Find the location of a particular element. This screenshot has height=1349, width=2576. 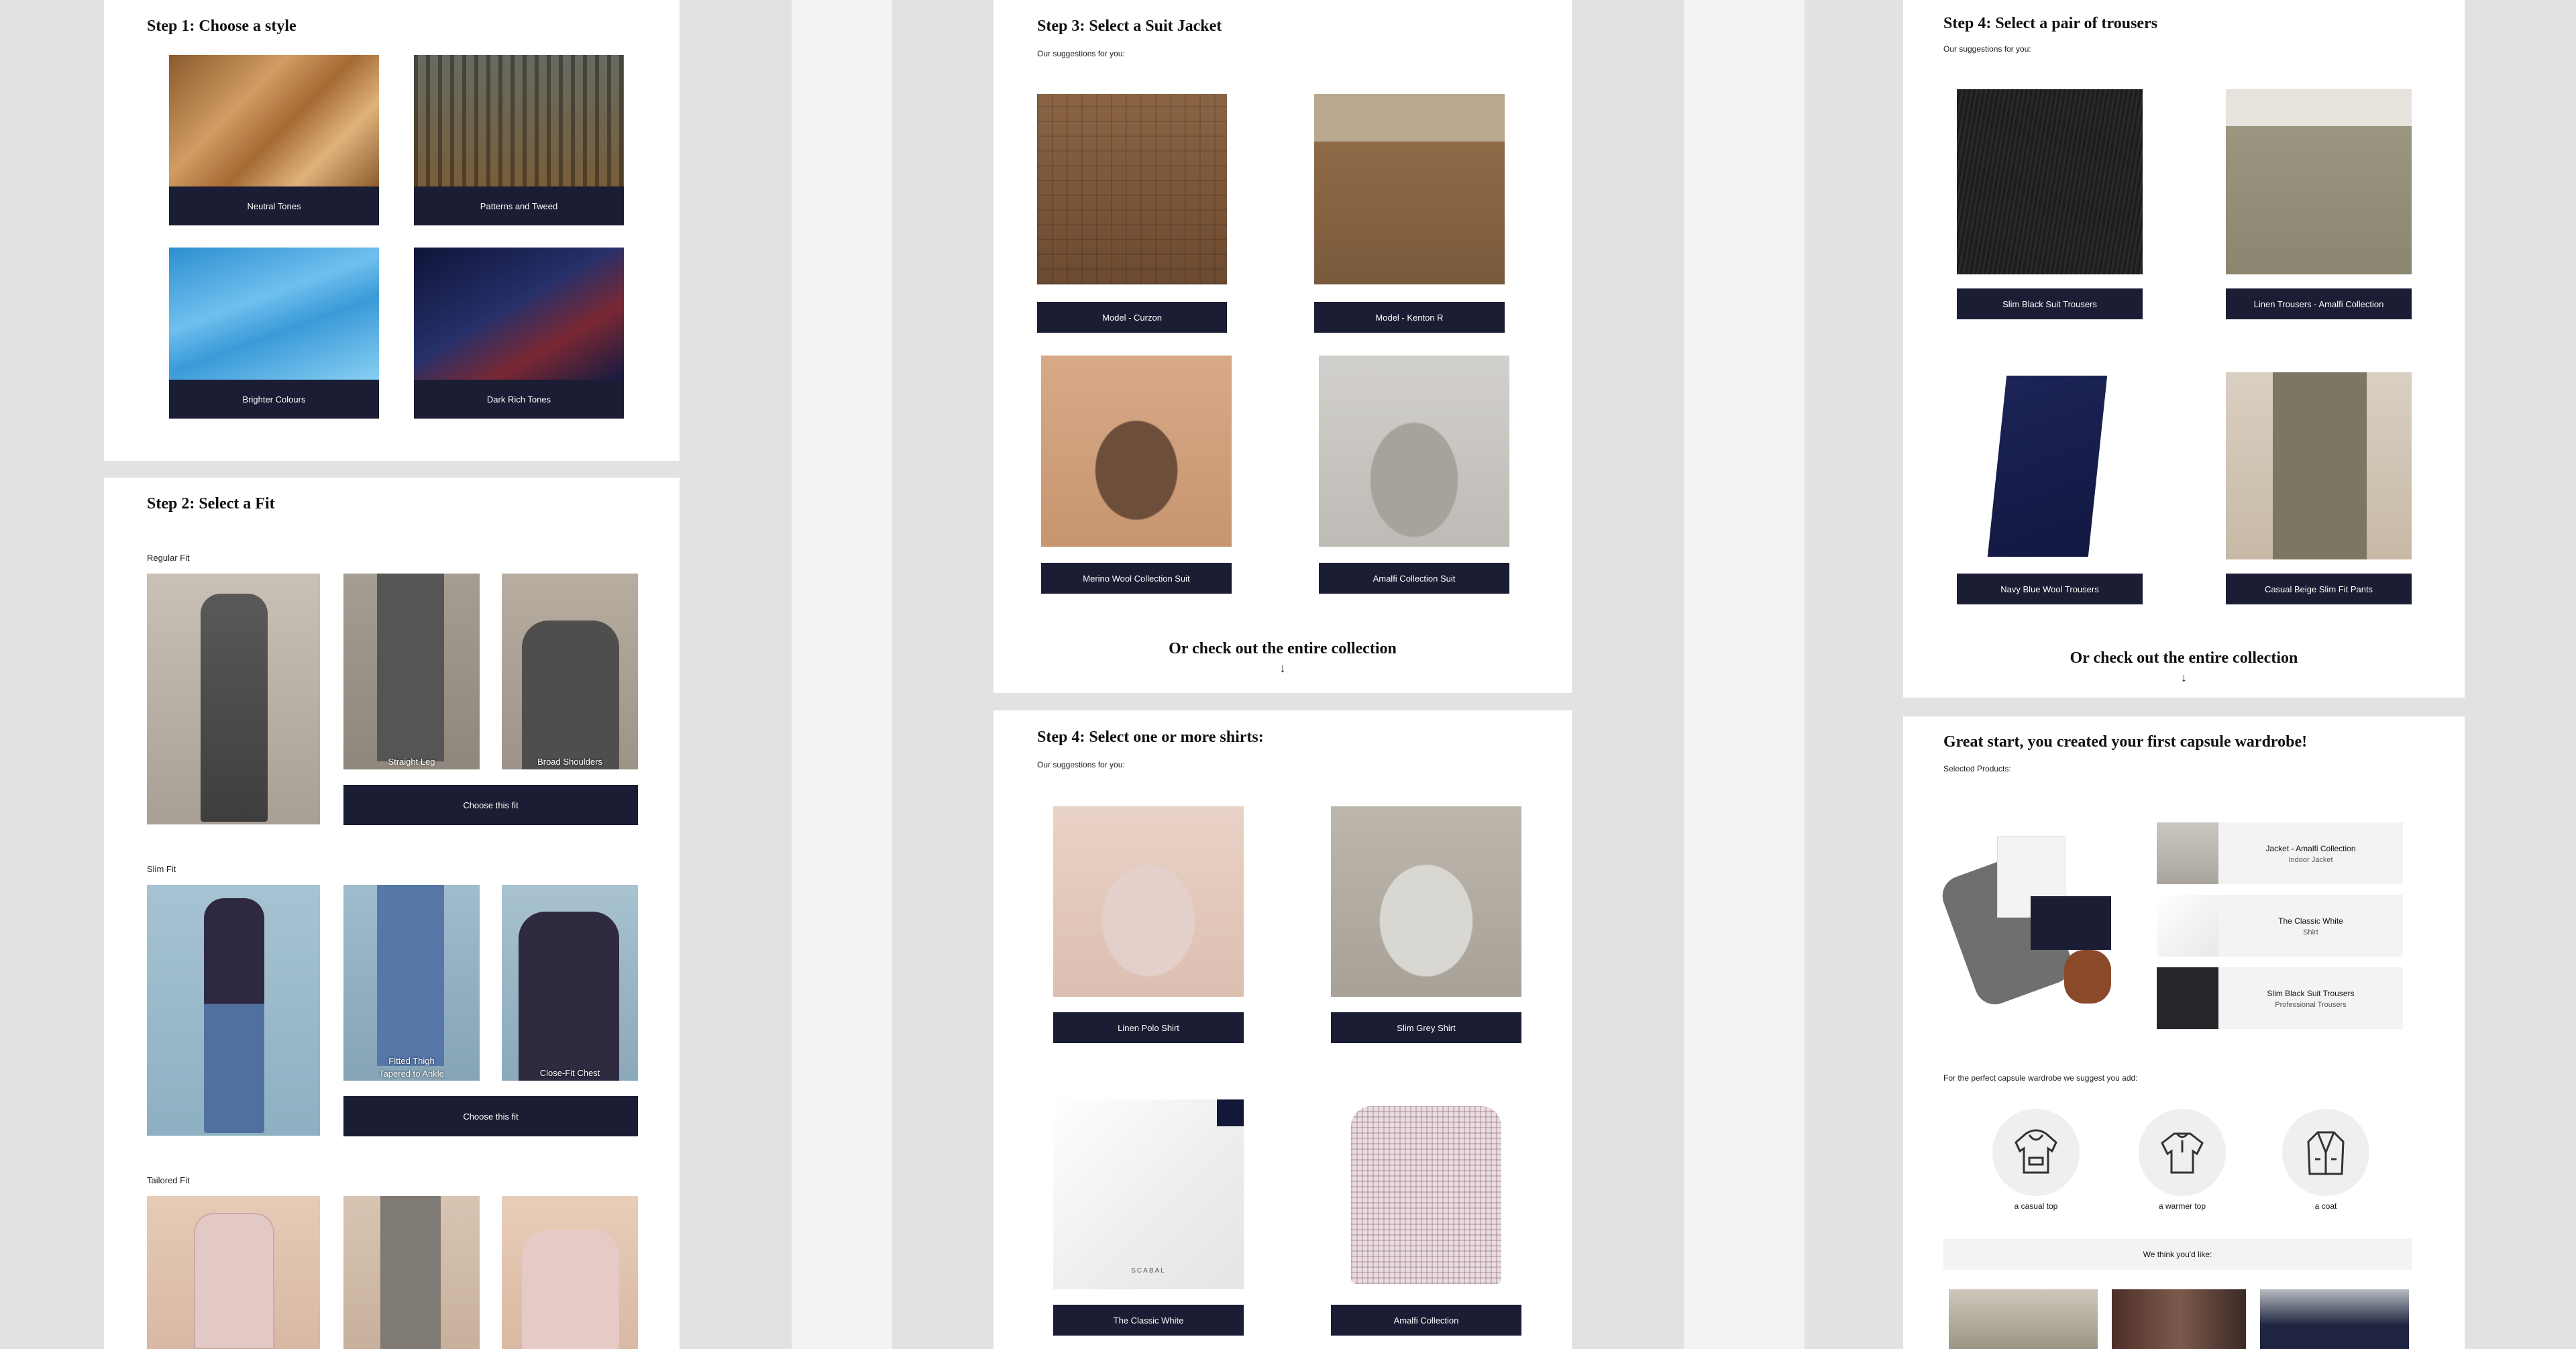

tailored-trousers-image is located at coordinates (411, 1272).